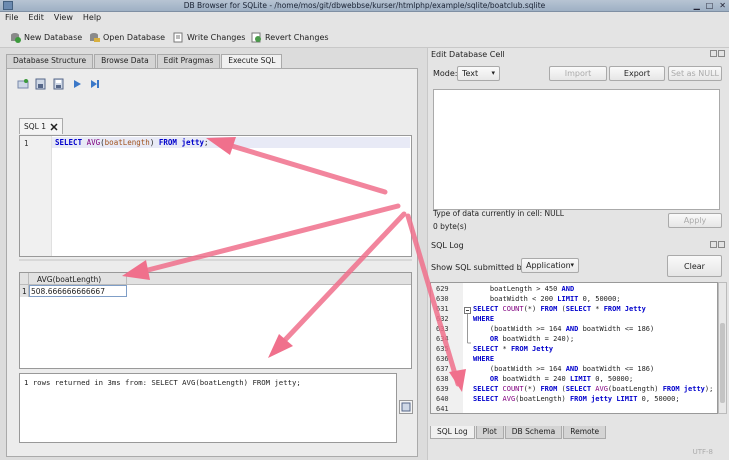 The image size is (729, 460). What do you see at coordinates (36, 17) in the screenshot?
I see `menu-edit: Edit` at bounding box center [36, 17].